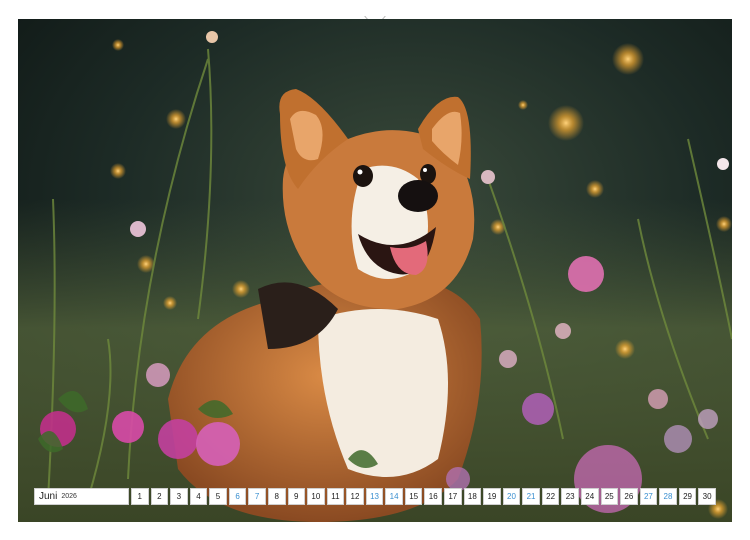  What do you see at coordinates (81, 496) in the screenshot?
I see `month-label-box: Juni 2026` at bounding box center [81, 496].